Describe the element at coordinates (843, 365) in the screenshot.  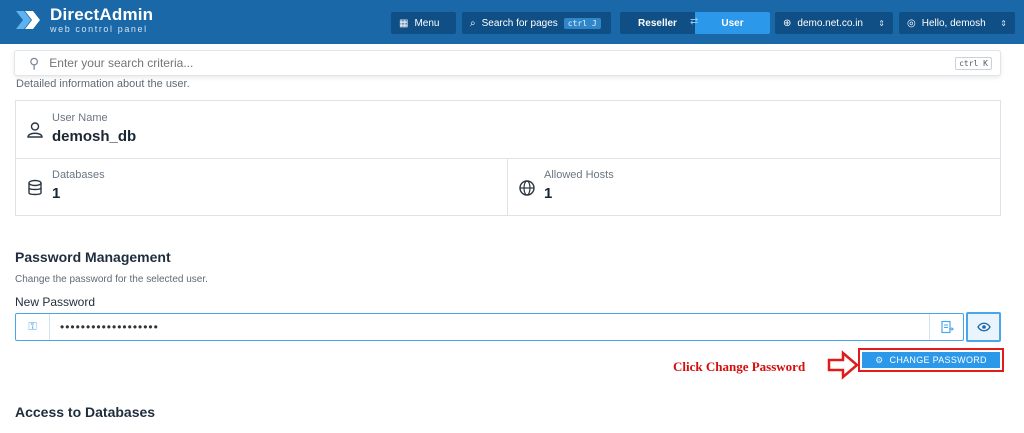
I see `arrow-right-icon` at that location.